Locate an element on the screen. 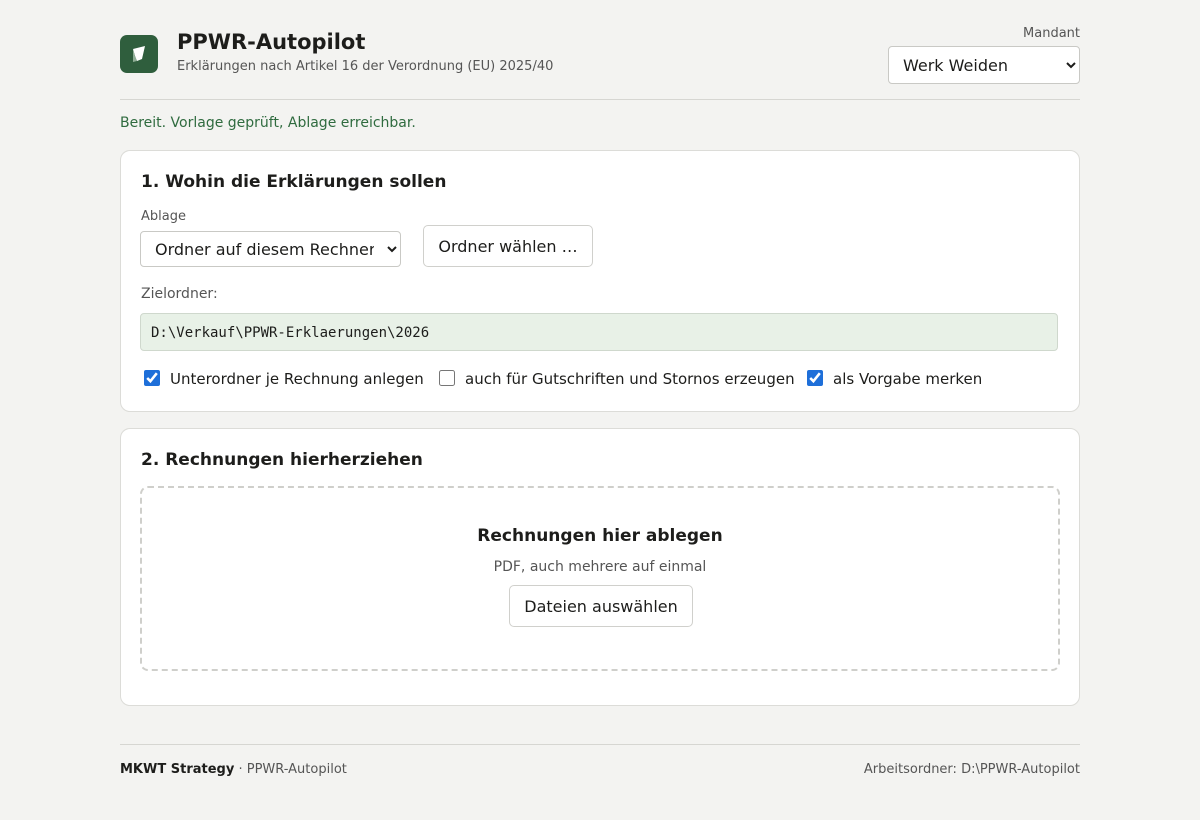 The image size is (1200, 820). ablage-select: Ordner auf diesem Rechner is located at coordinates (270, 249).